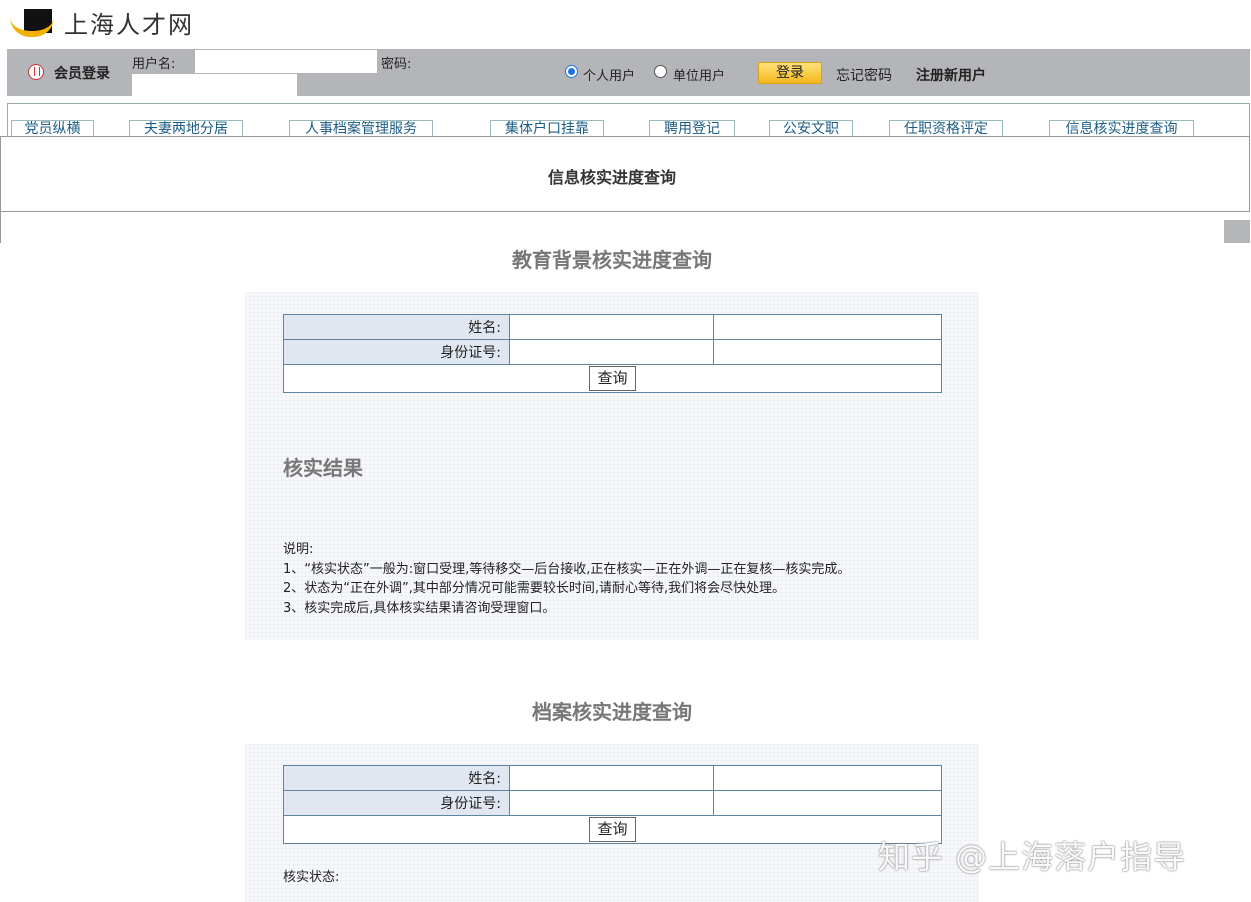 The height and width of the screenshot is (902, 1251). I want to click on page-title: 信息核实进度查询, so click(611, 177).